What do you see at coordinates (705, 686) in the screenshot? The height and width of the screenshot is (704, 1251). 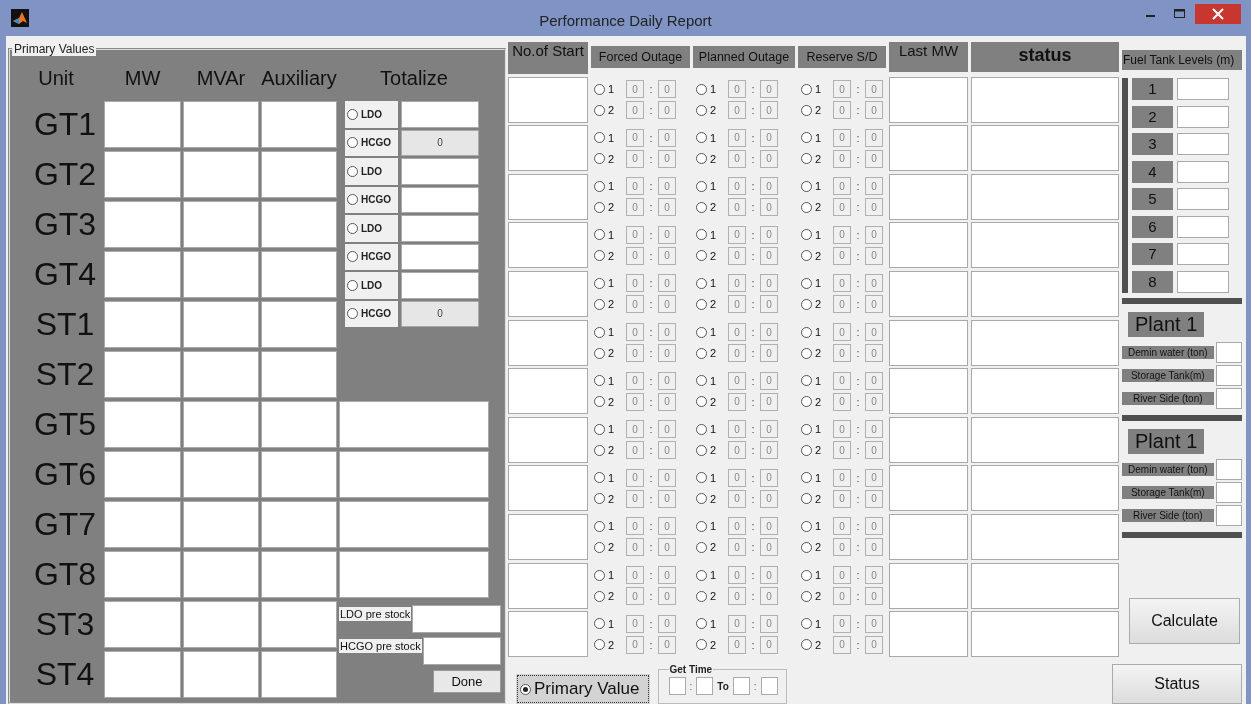 I see `time-field` at bounding box center [705, 686].